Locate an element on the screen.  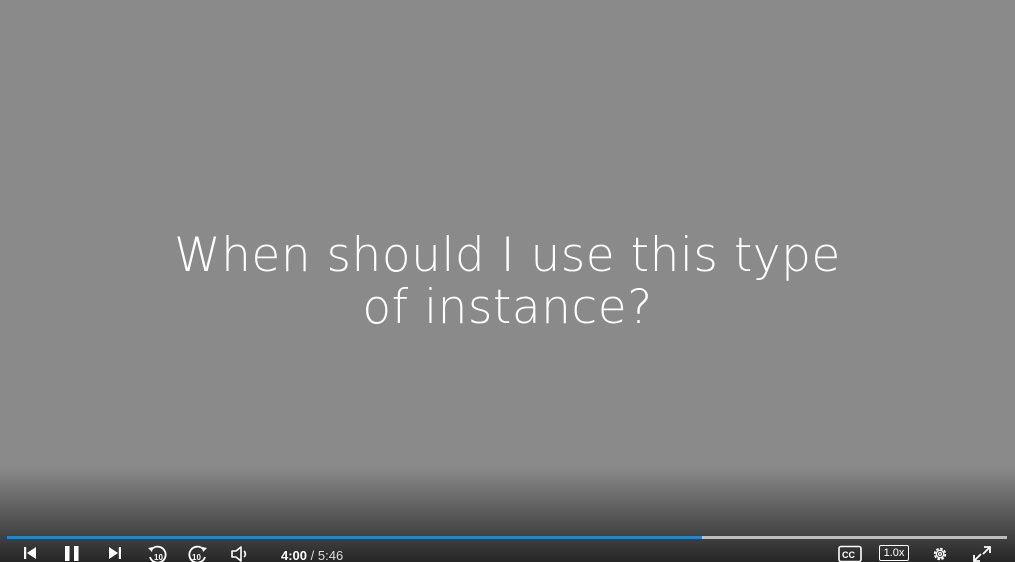
rewind-10-button: 10 is located at coordinates (157, 553).